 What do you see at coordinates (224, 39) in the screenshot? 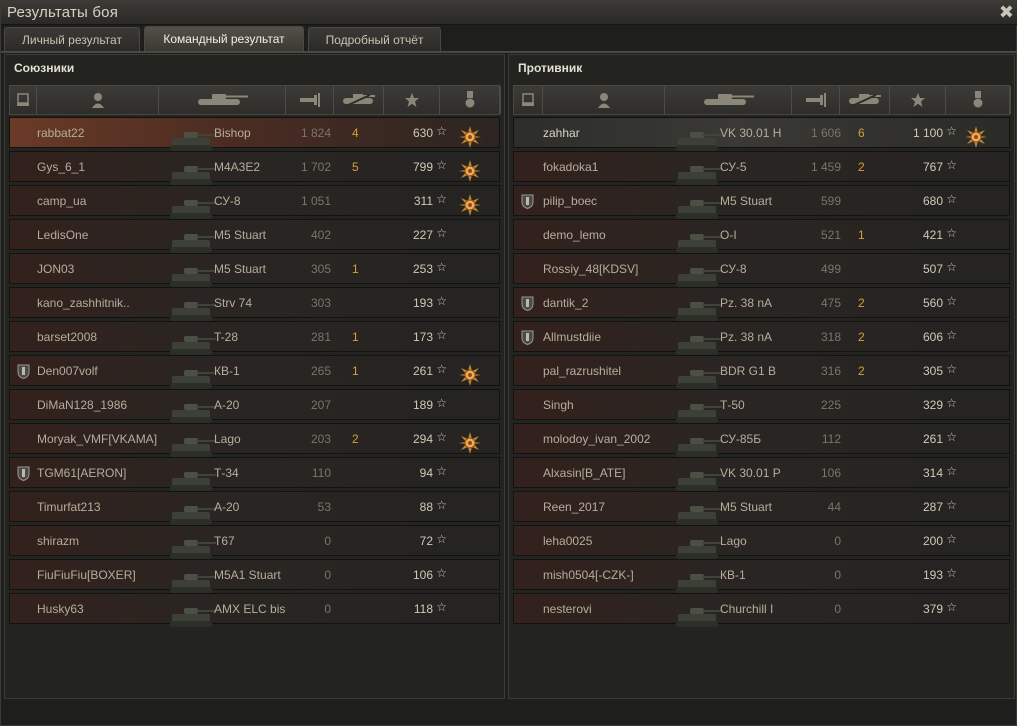
I see `tab-team: Командный результат` at bounding box center [224, 39].